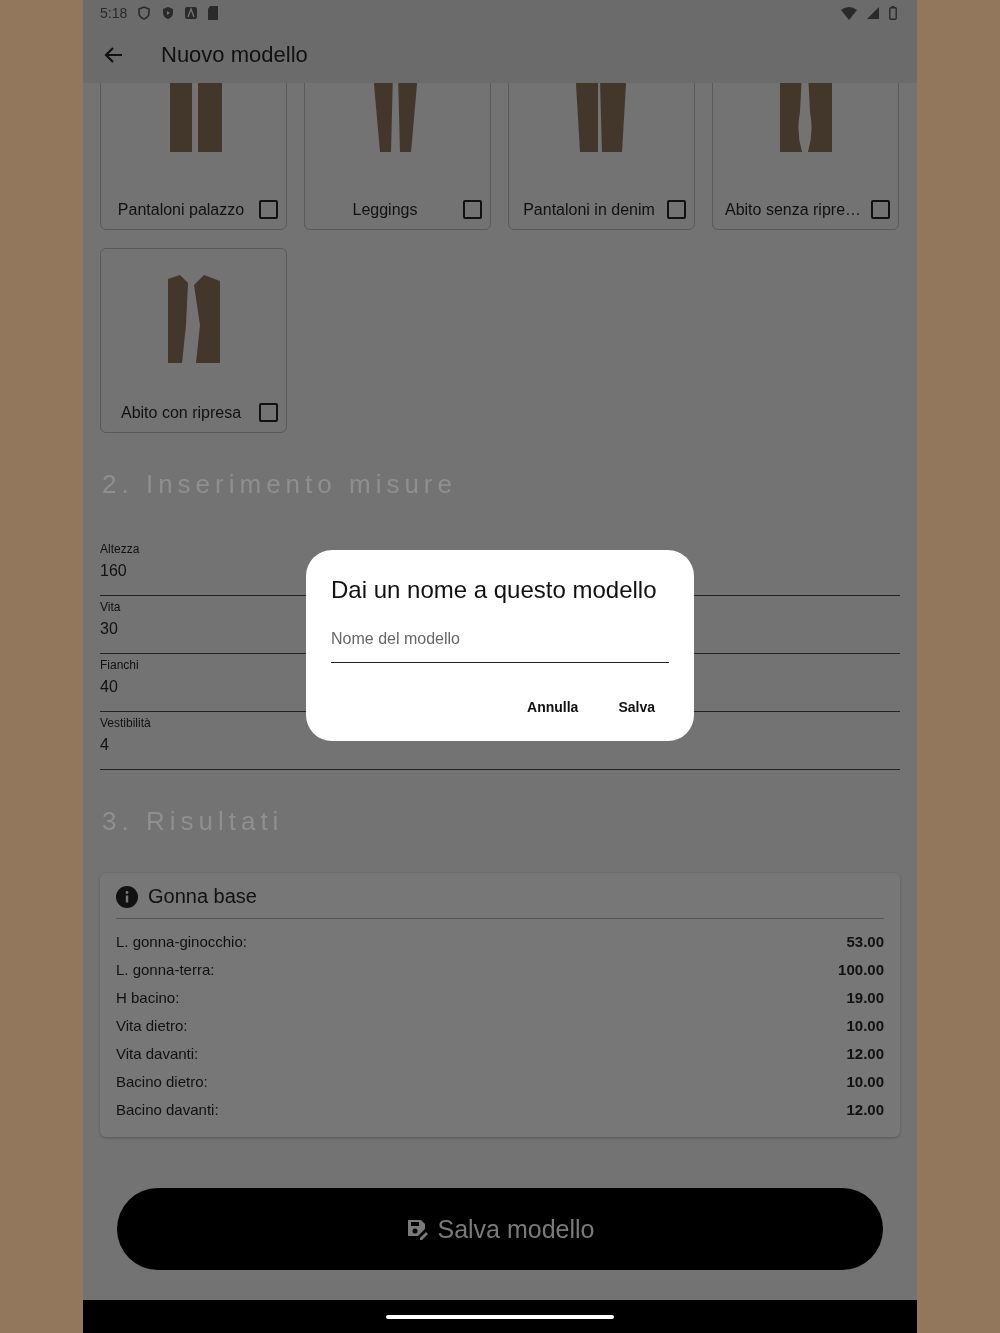 The height and width of the screenshot is (1333, 1000). I want to click on dialog-title: Dai un nome a questo modello, so click(494, 590).